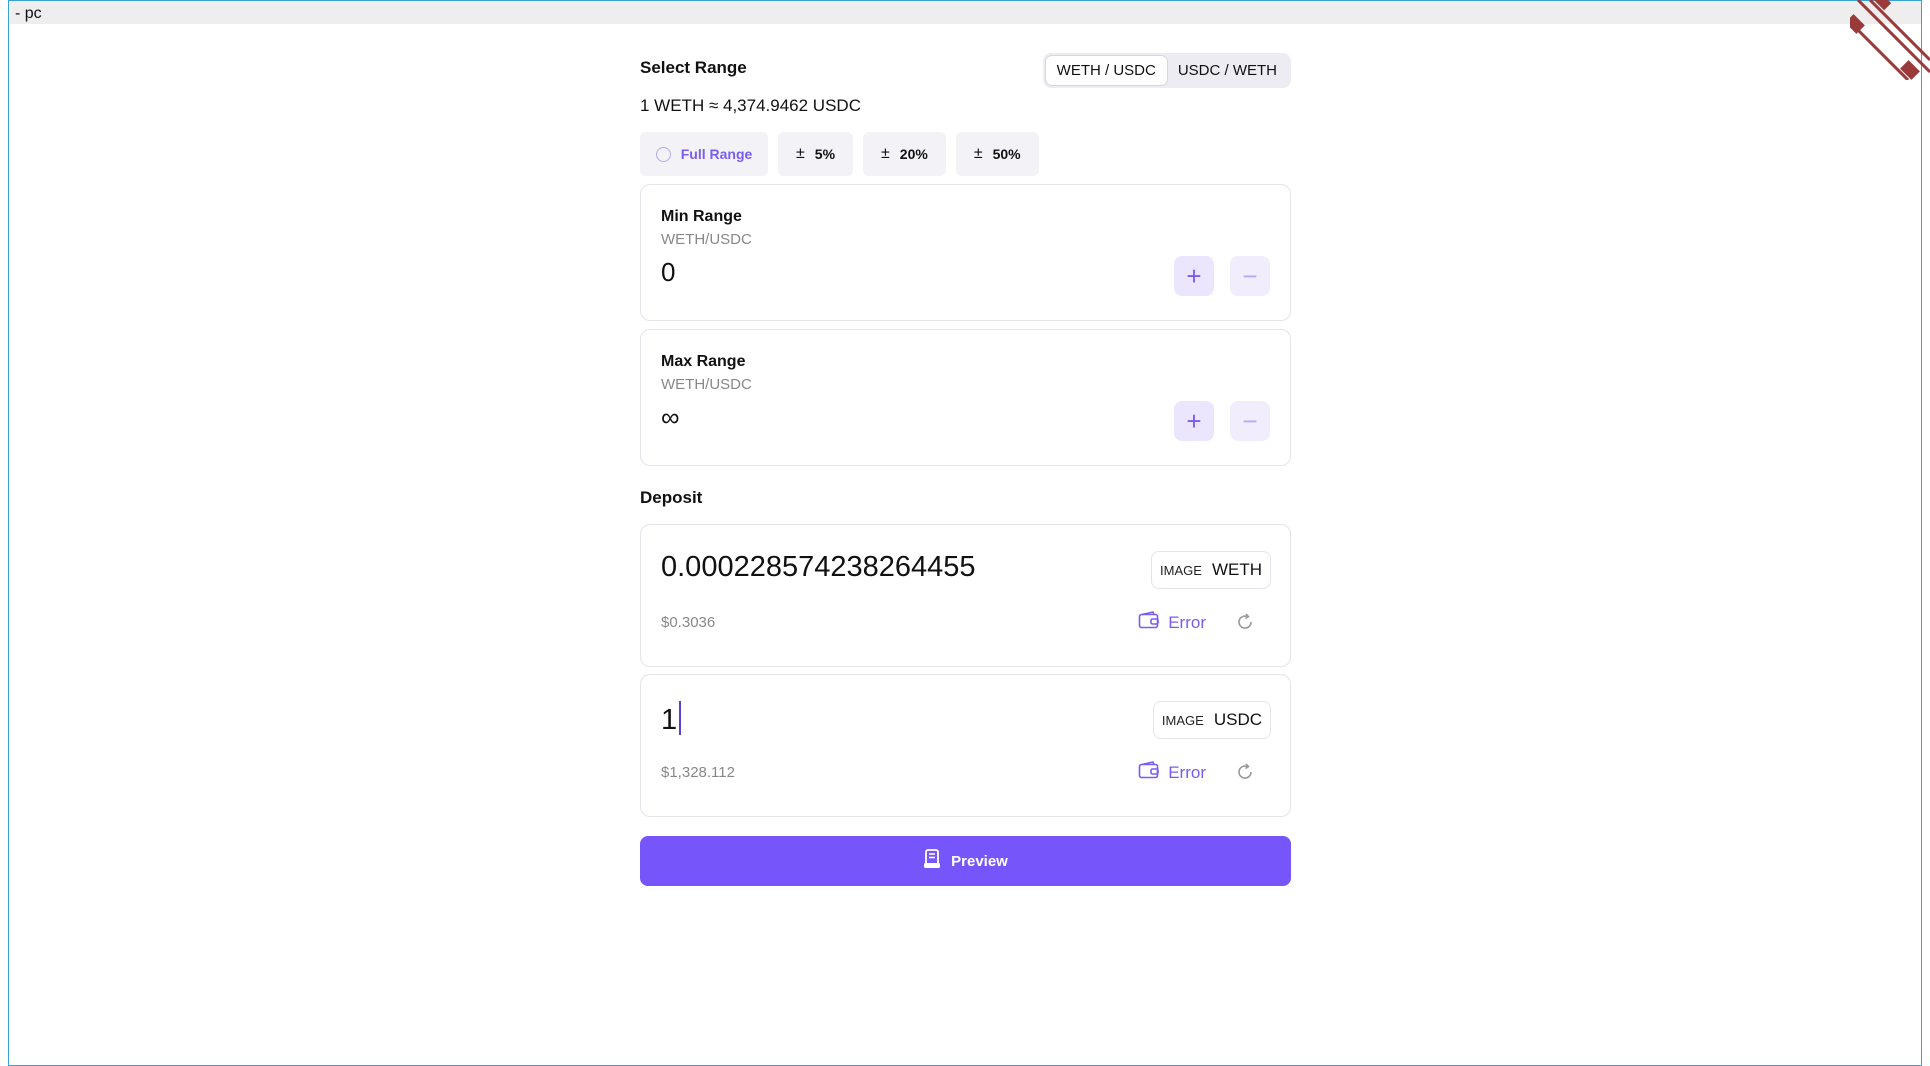  Describe the element at coordinates (701, 216) in the screenshot. I see `min-range-label: Min Range` at that location.